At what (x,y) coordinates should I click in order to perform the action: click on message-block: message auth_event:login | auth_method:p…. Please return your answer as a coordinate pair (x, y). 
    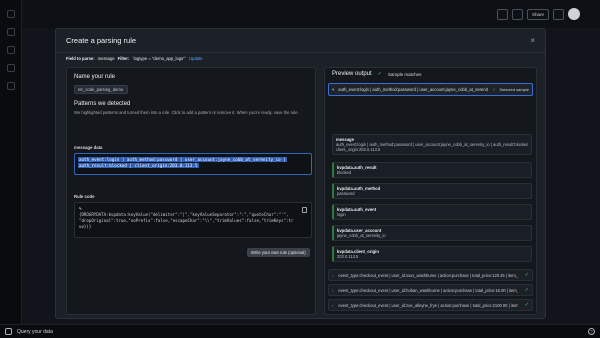
    Looking at the image, I should click on (432, 145).